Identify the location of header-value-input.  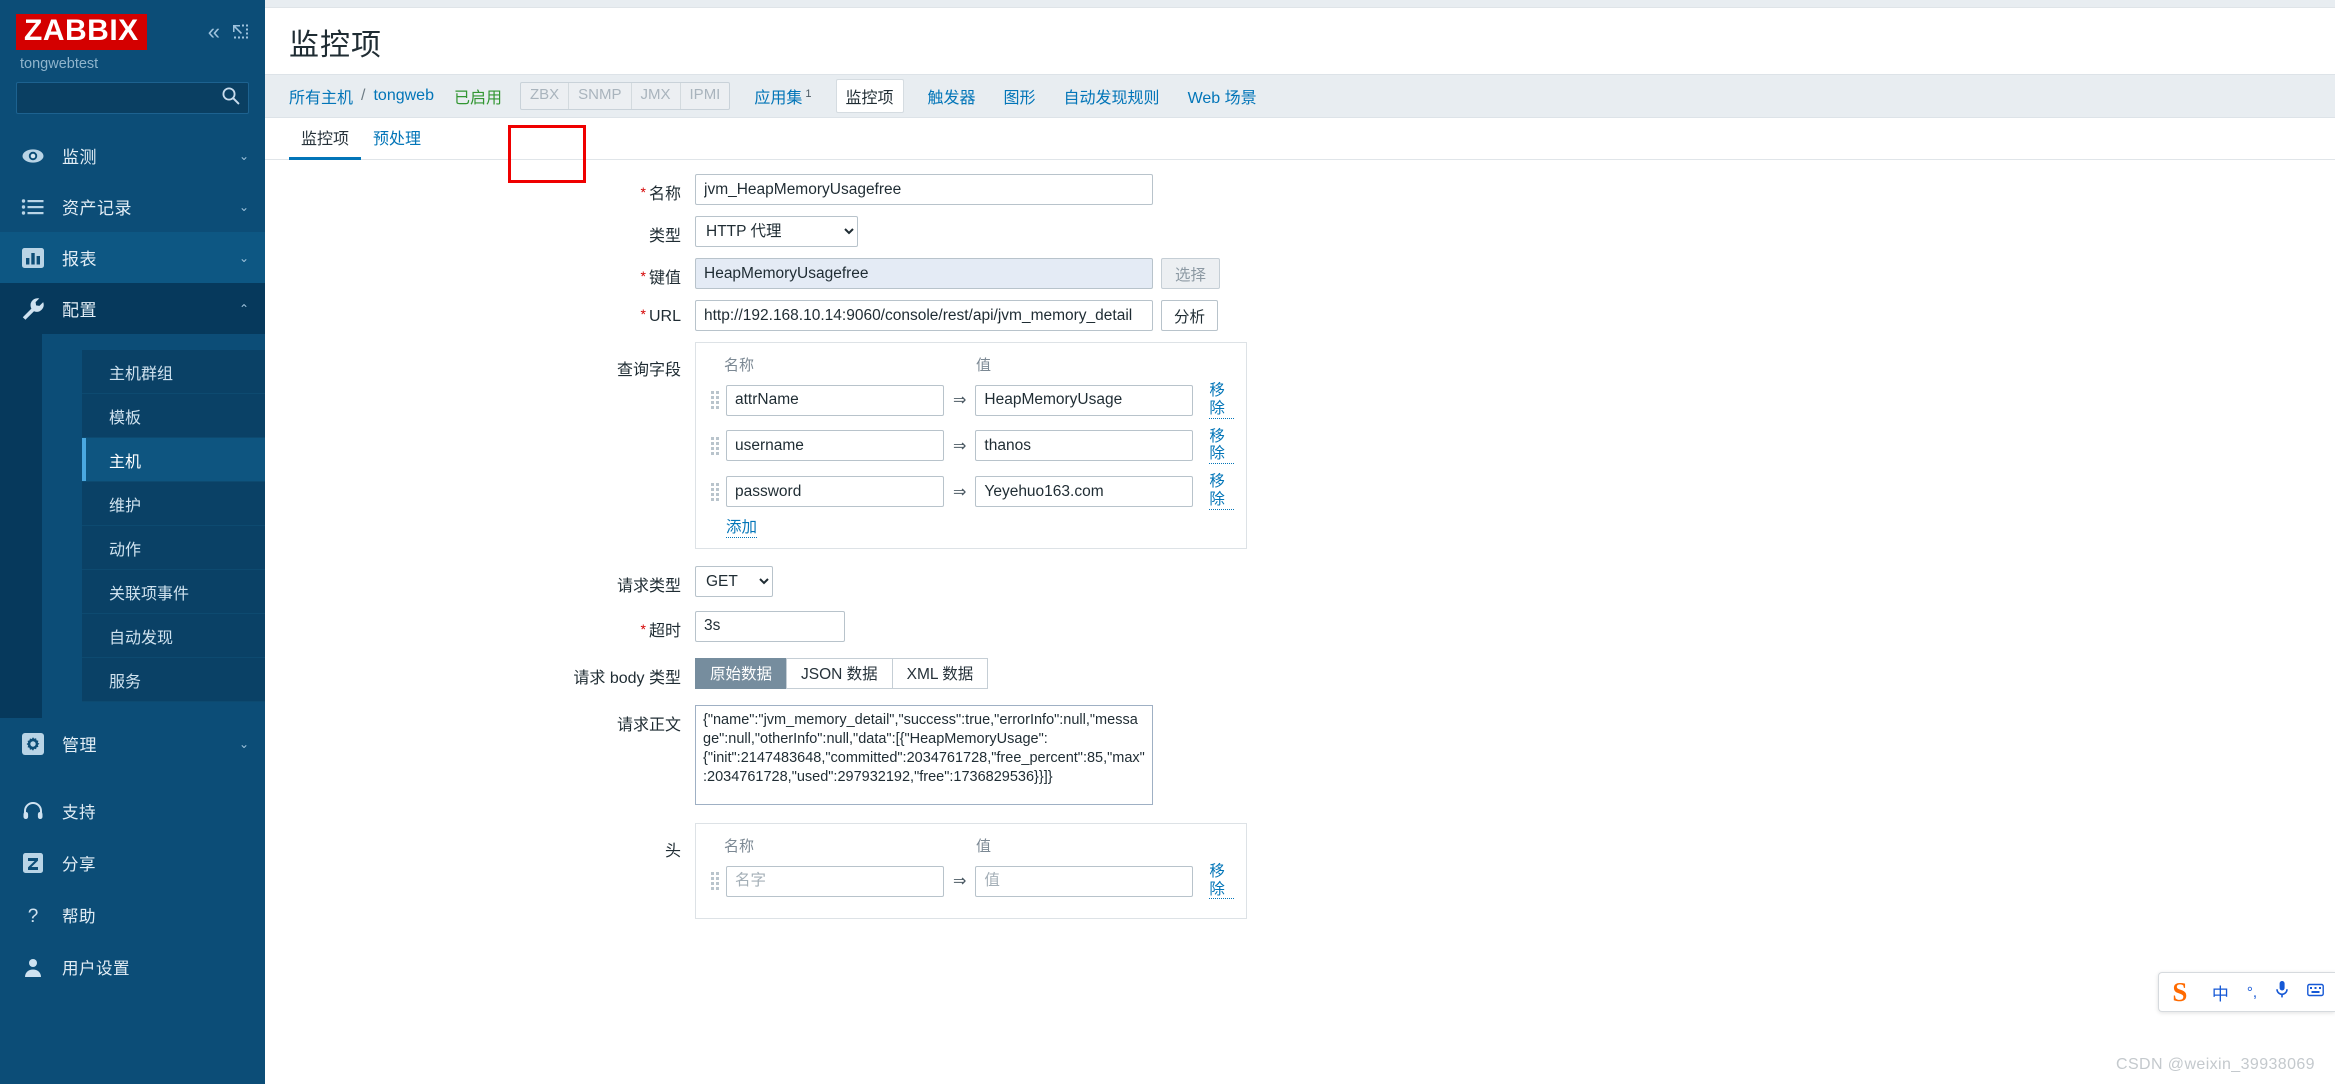
(1084, 881).